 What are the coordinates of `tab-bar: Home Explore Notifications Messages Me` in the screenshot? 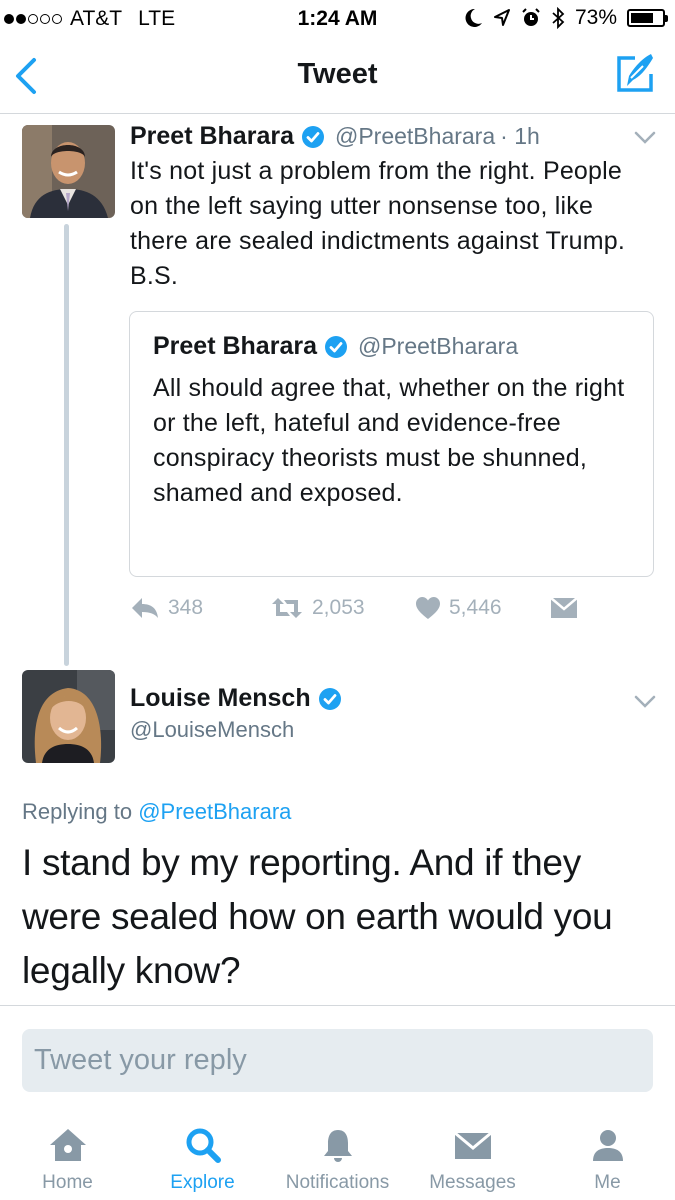 It's located at (337, 1155).